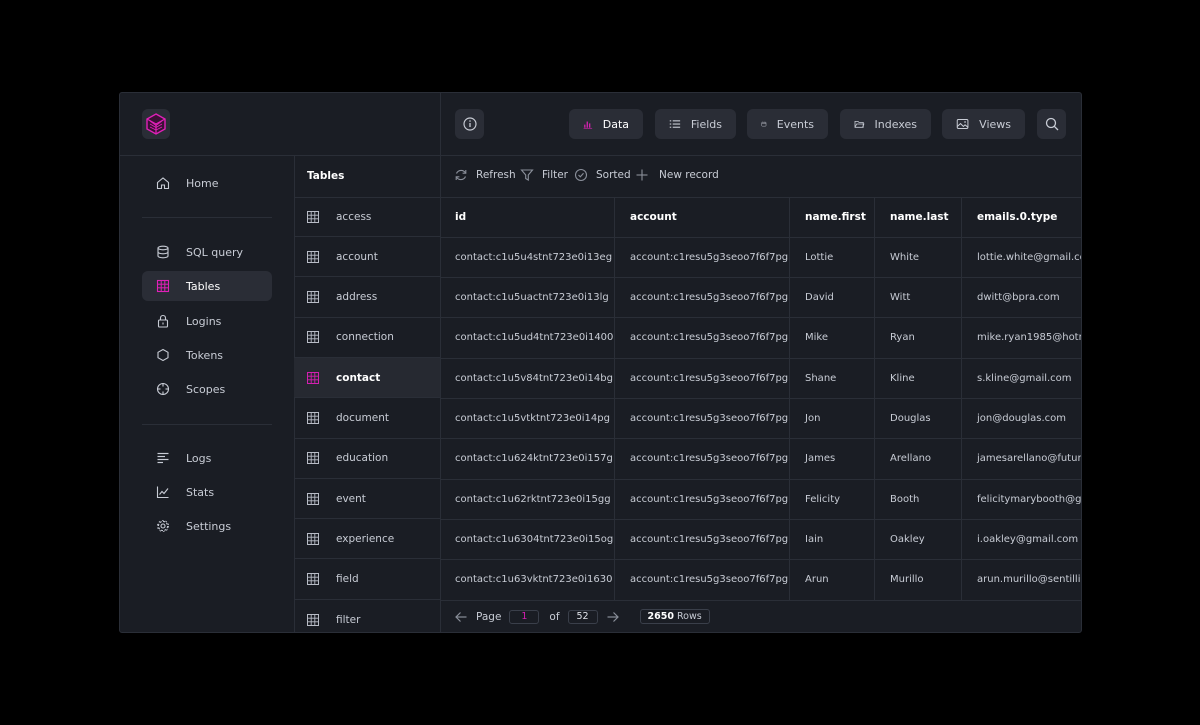  I want to click on sidebar-item-scopes: Scopes, so click(207, 389).